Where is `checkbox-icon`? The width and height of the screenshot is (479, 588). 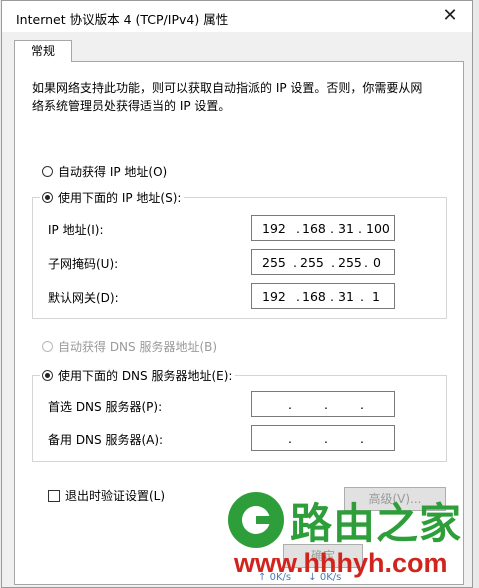 checkbox-icon is located at coordinates (54, 495).